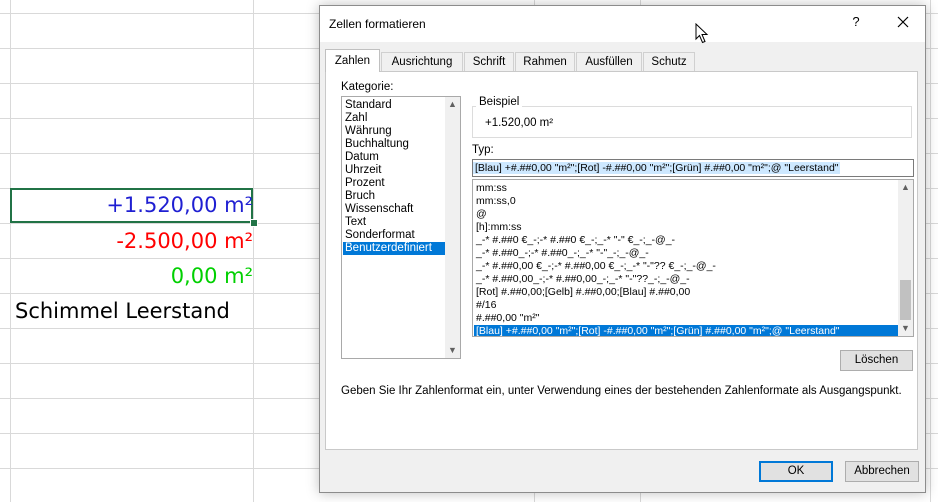  I want to click on category-item: Text, so click(395, 222).